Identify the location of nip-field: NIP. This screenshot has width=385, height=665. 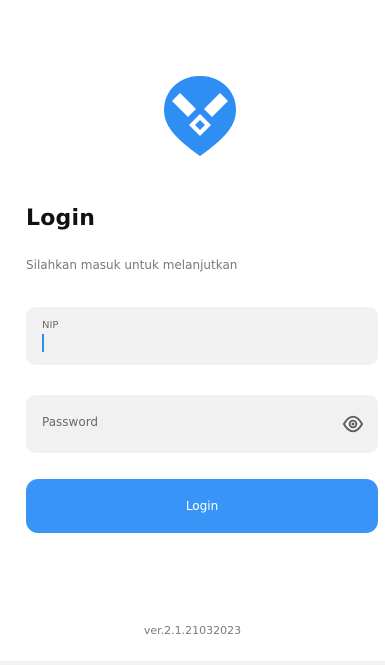
(202, 336).